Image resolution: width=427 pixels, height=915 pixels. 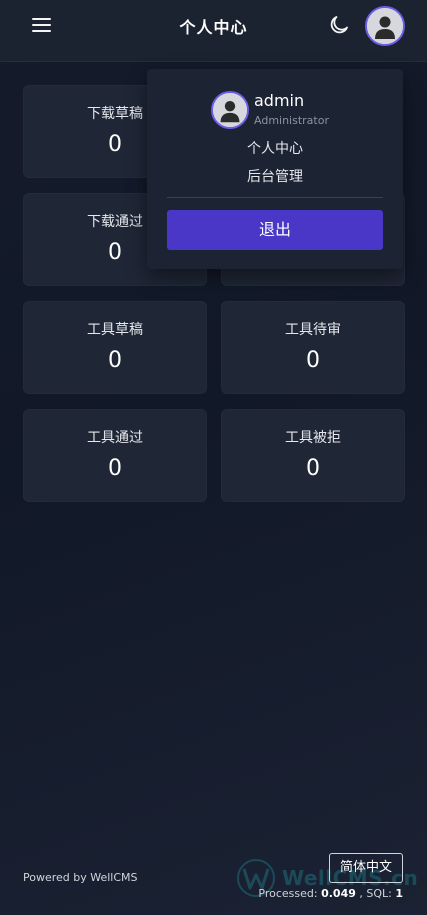 I want to click on moon-icon, so click(x=339, y=25).